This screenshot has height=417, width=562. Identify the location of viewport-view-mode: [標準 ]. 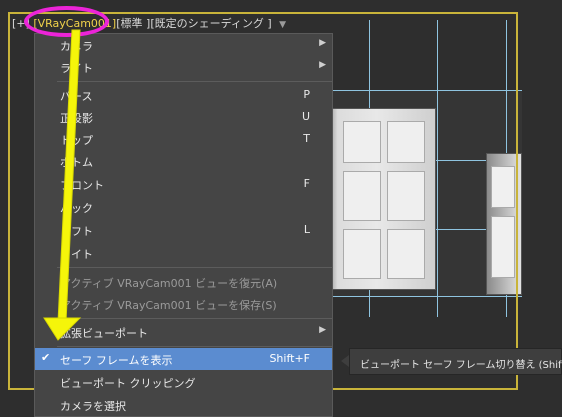
(133, 23).